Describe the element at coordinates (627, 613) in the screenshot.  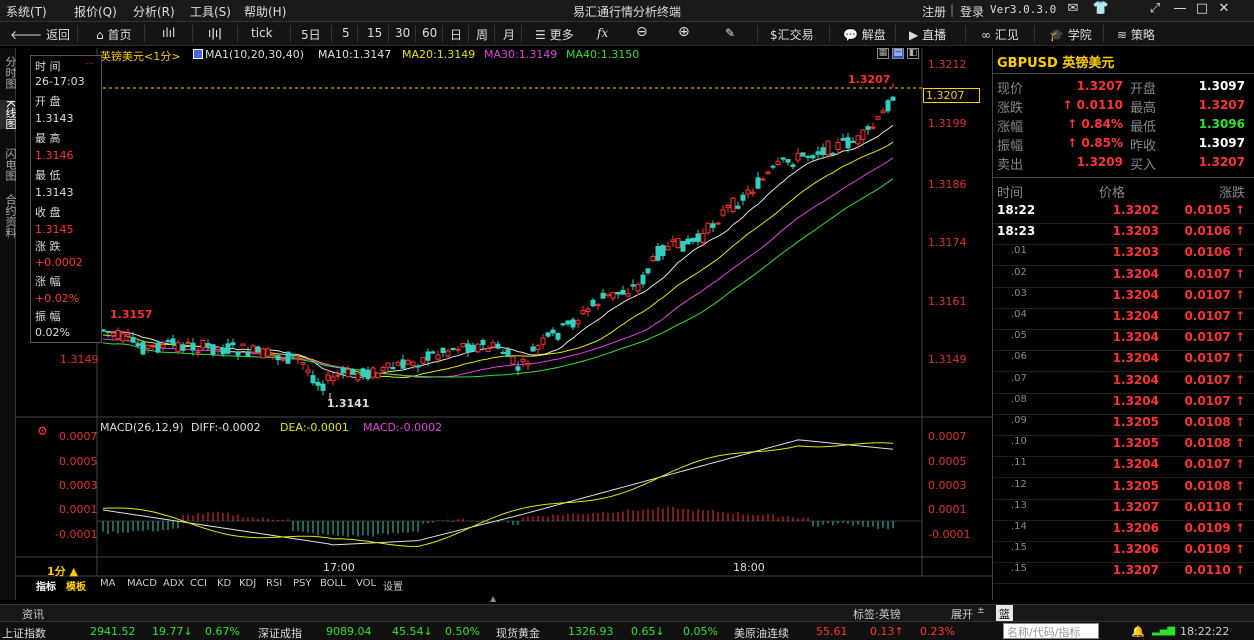
I see `news-bar: 资讯 标签:英镑 展开 ± 篮` at that location.